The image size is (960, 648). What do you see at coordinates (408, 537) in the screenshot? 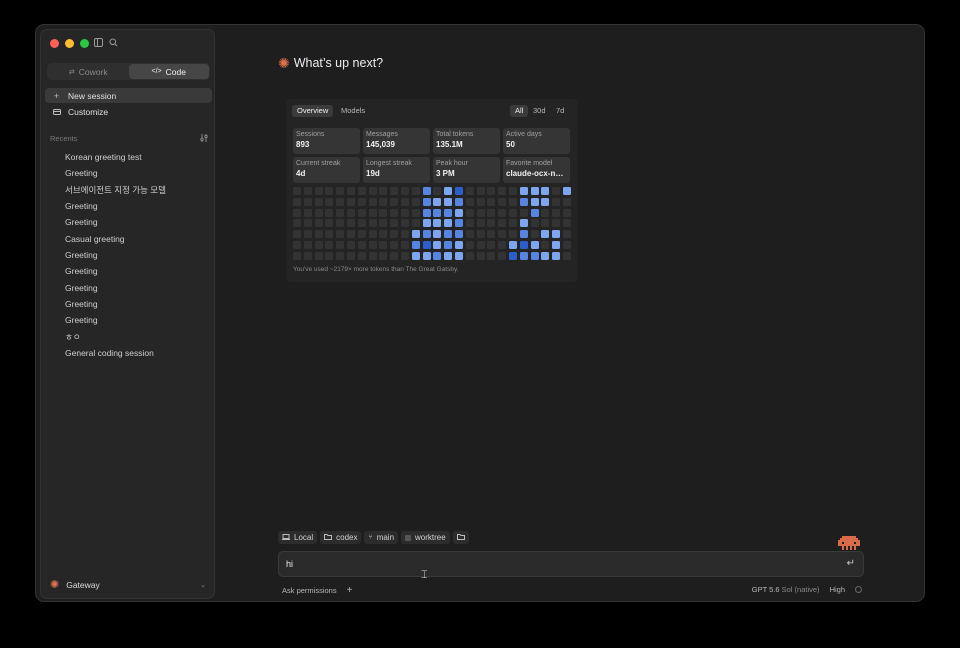
I see `worktree-icon` at bounding box center [408, 537].